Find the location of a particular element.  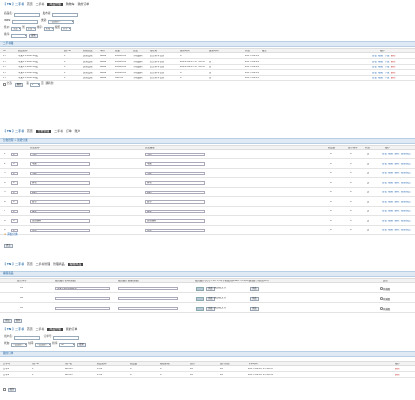

s4-tab-2: 商品管理 is located at coordinates (55, 329).